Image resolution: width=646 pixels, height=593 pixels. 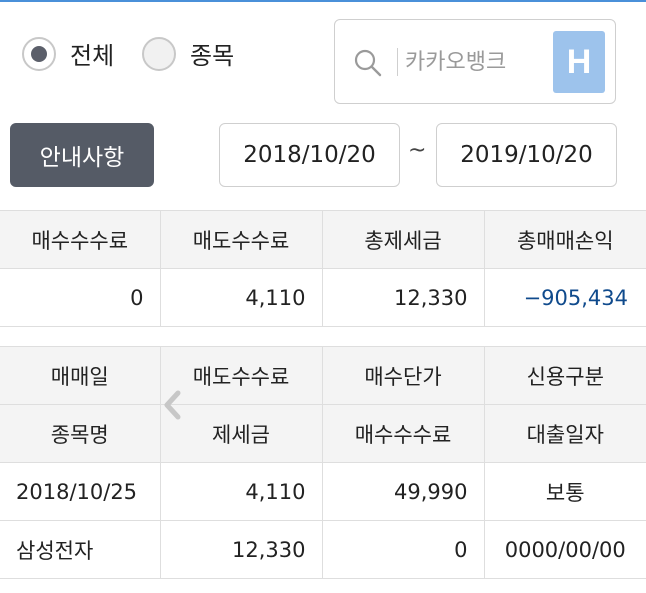 What do you see at coordinates (564, 239) in the screenshot?
I see `header-total-pnl: 총매매손익` at bounding box center [564, 239].